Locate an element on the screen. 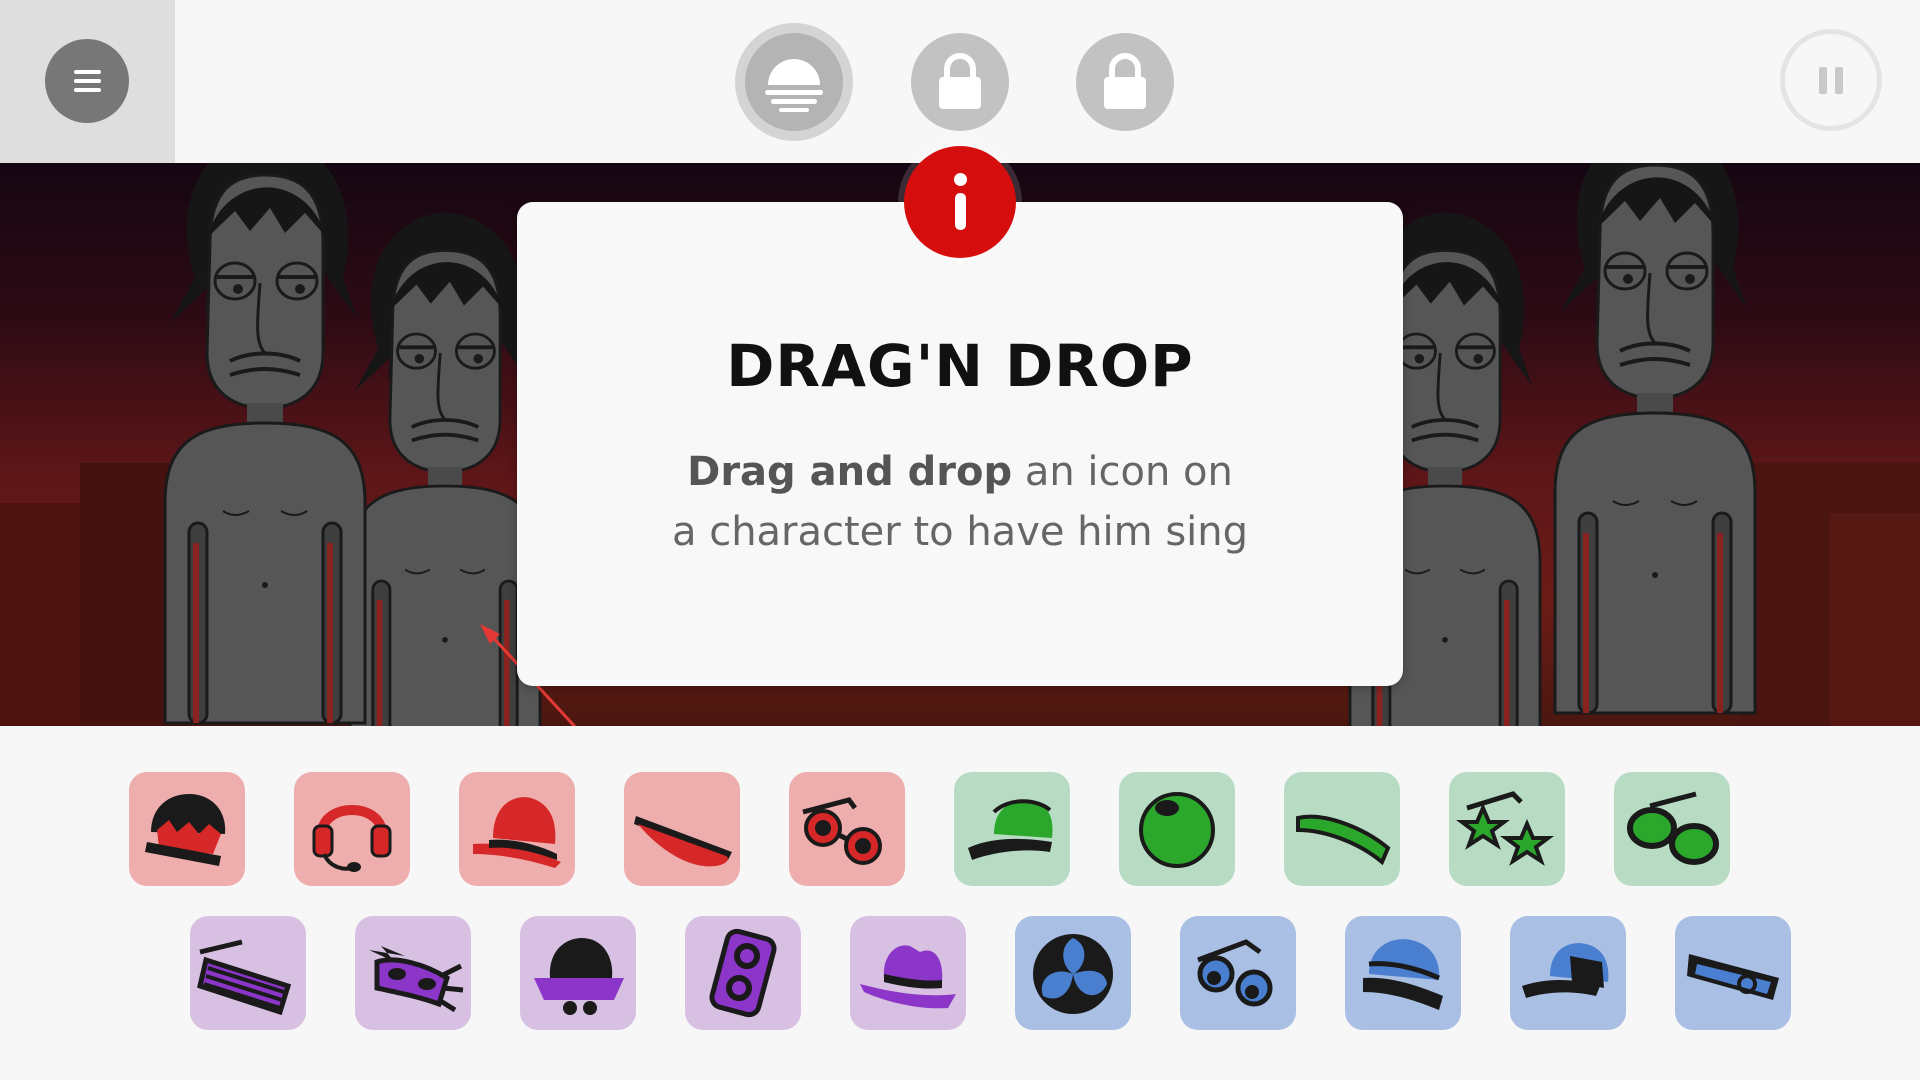 This screenshot has height=1080, width=1920. info-badge is located at coordinates (960, 202).